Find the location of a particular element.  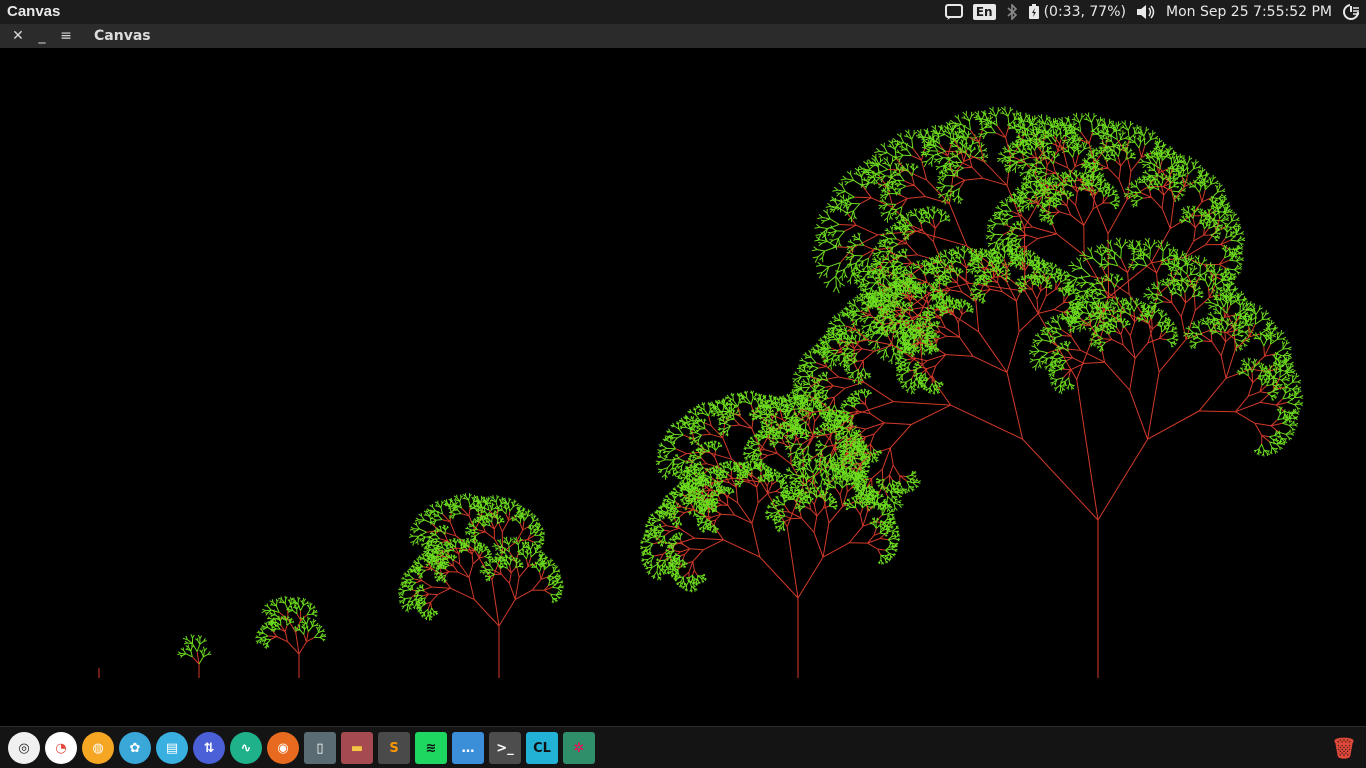

dock: ◎ ◔ ◍ ✿ ▤ ⇅ ∿ ◉ ▯ ▬ S ≋… >_ CL ✲ 🗑 is located at coordinates (683, 747).